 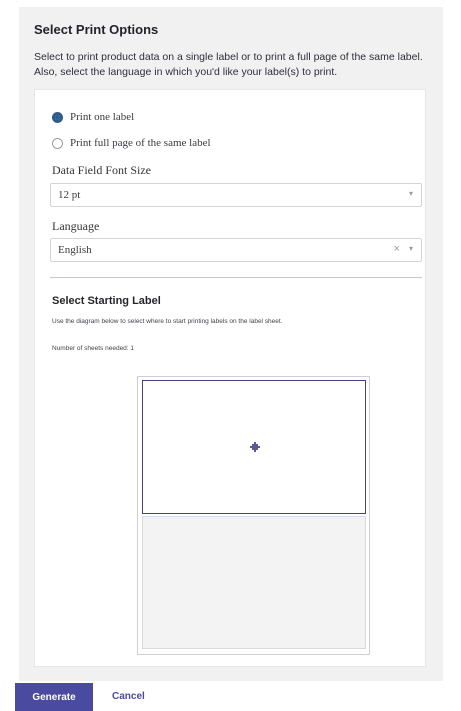 I want to click on cancel-button: Cancel, so click(x=128, y=697).